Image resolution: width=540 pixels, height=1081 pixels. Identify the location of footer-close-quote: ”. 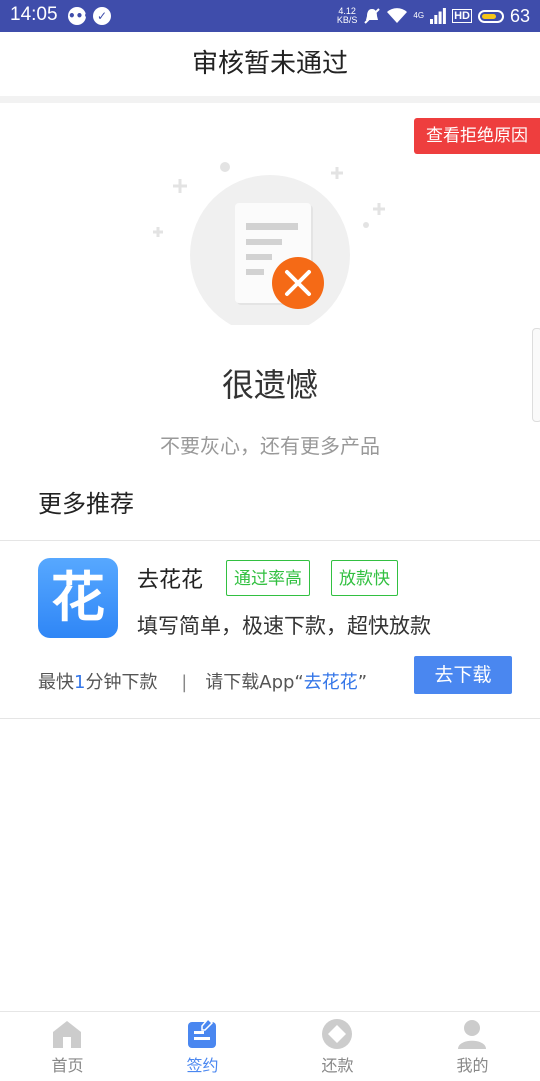
(362, 682).